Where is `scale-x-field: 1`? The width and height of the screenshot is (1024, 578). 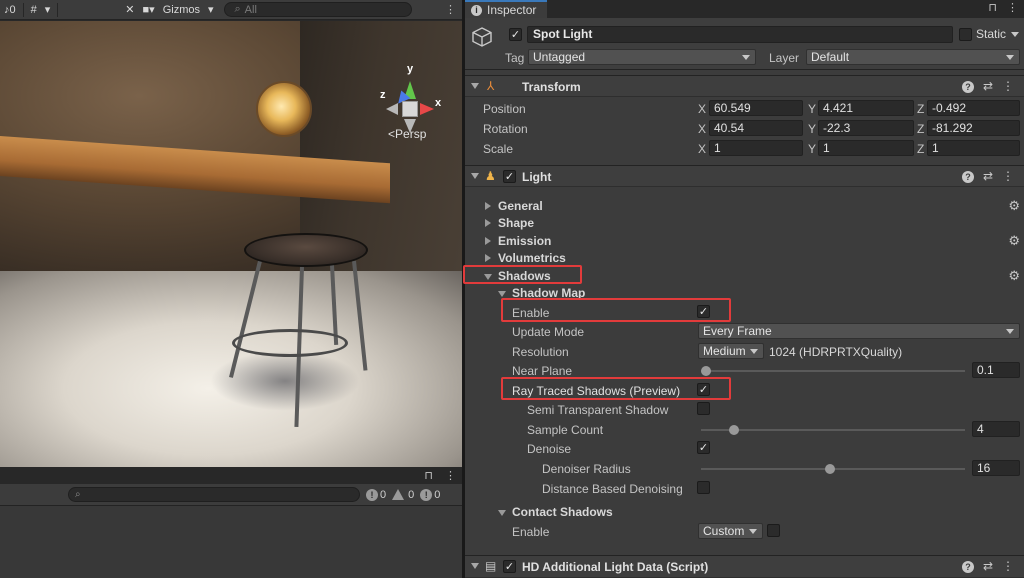
scale-x-field: 1 is located at coordinates (756, 148).